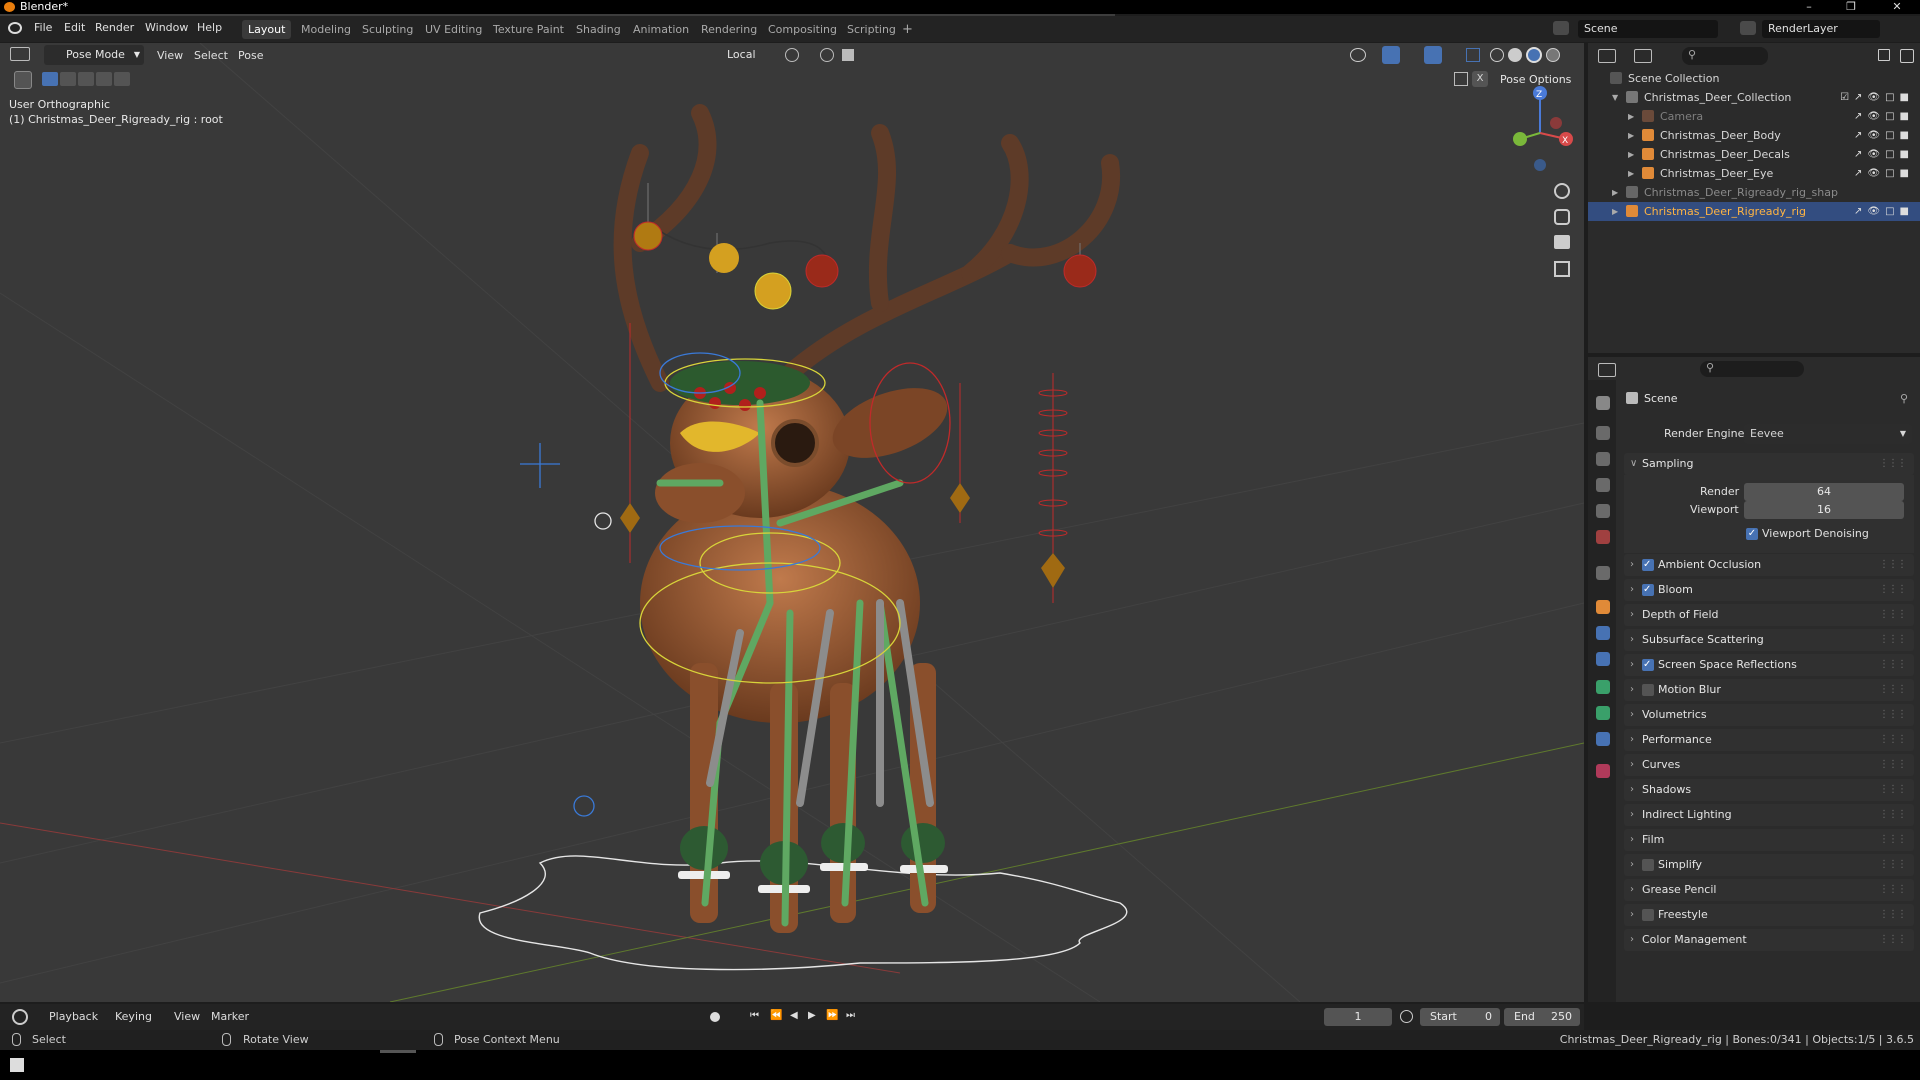 The height and width of the screenshot is (1080, 1920). What do you see at coordinates (1754, 97) in the screenshot?
I see `outliner-row-collection: ▼ Christmas_Deer_Collection ☑↗👁□■` at bounding box center [1754, 97].